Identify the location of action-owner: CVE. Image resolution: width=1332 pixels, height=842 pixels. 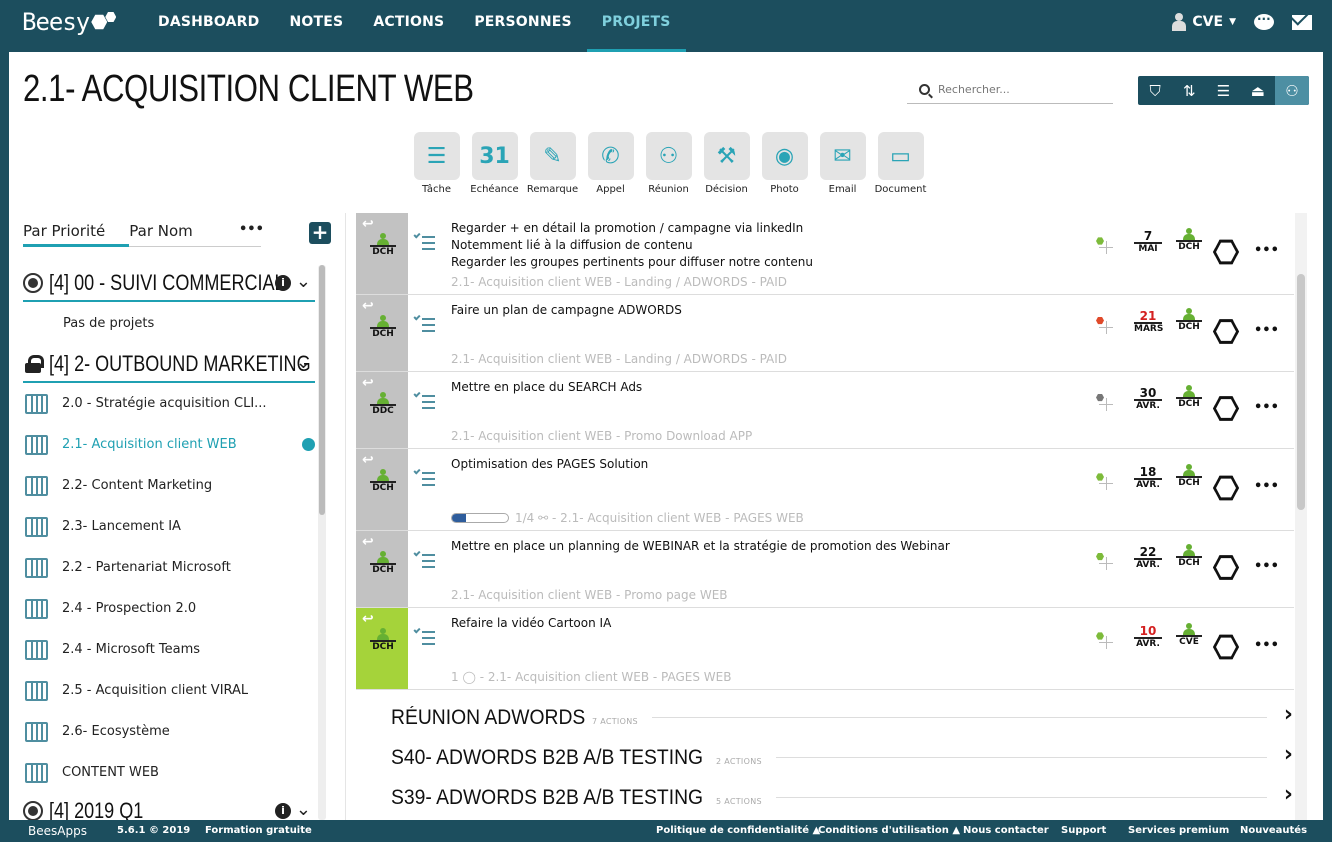
(1189, 635).